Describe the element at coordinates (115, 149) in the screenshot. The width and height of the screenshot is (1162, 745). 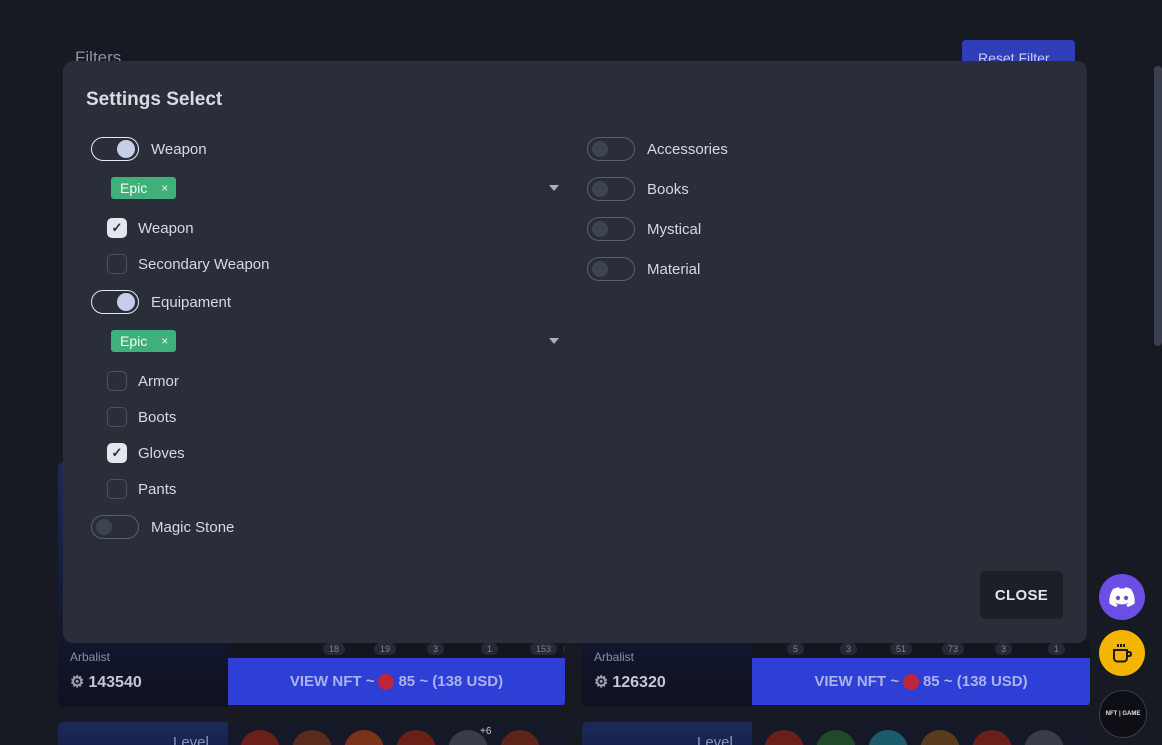
I see `weapon-toggle` at that location.